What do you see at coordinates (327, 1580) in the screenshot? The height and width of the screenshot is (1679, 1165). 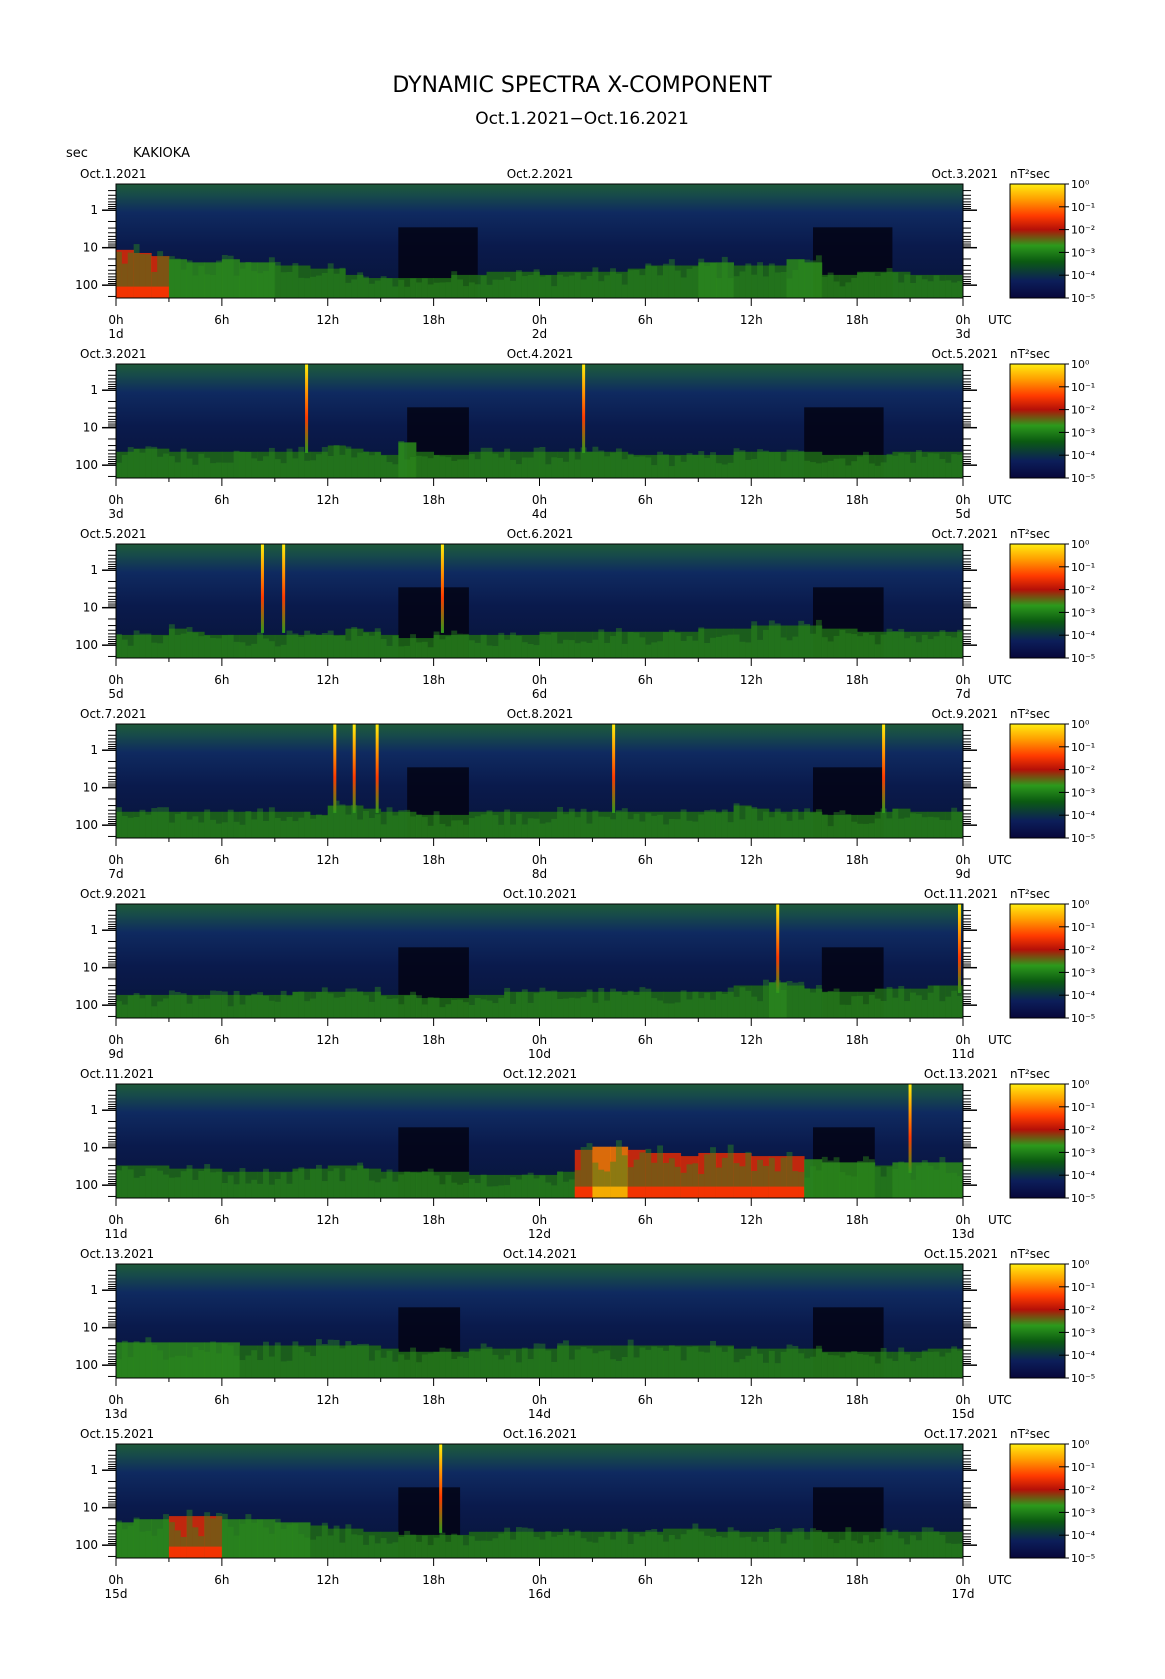 I see `x-tick-label: 12h` at bounding box center [327, 1580].